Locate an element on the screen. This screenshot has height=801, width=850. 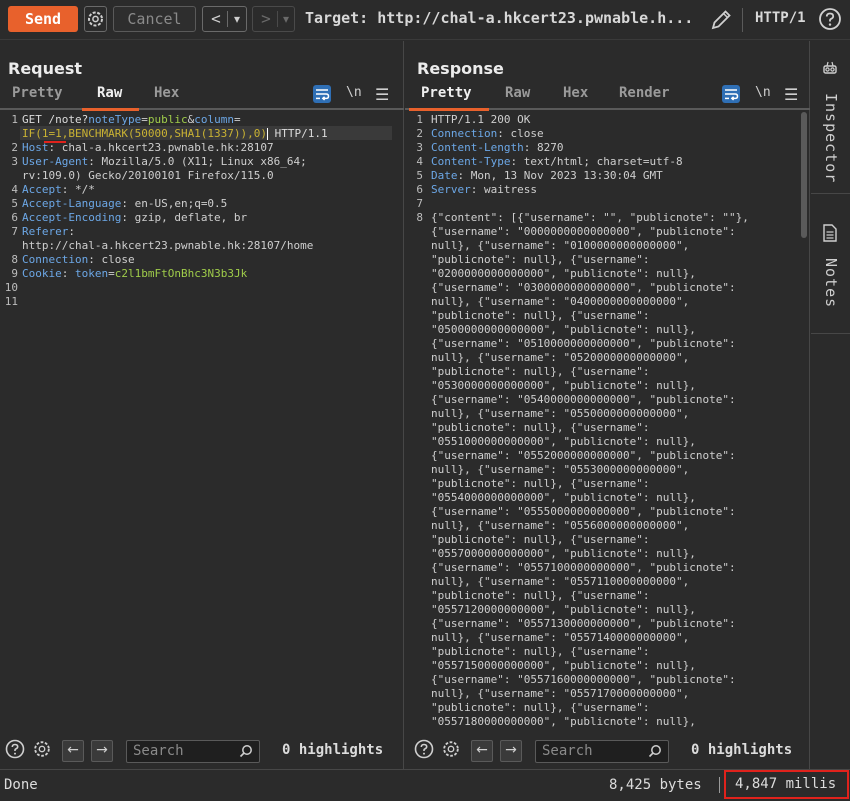
back-arrow: < is located at coordinates (216, 18).